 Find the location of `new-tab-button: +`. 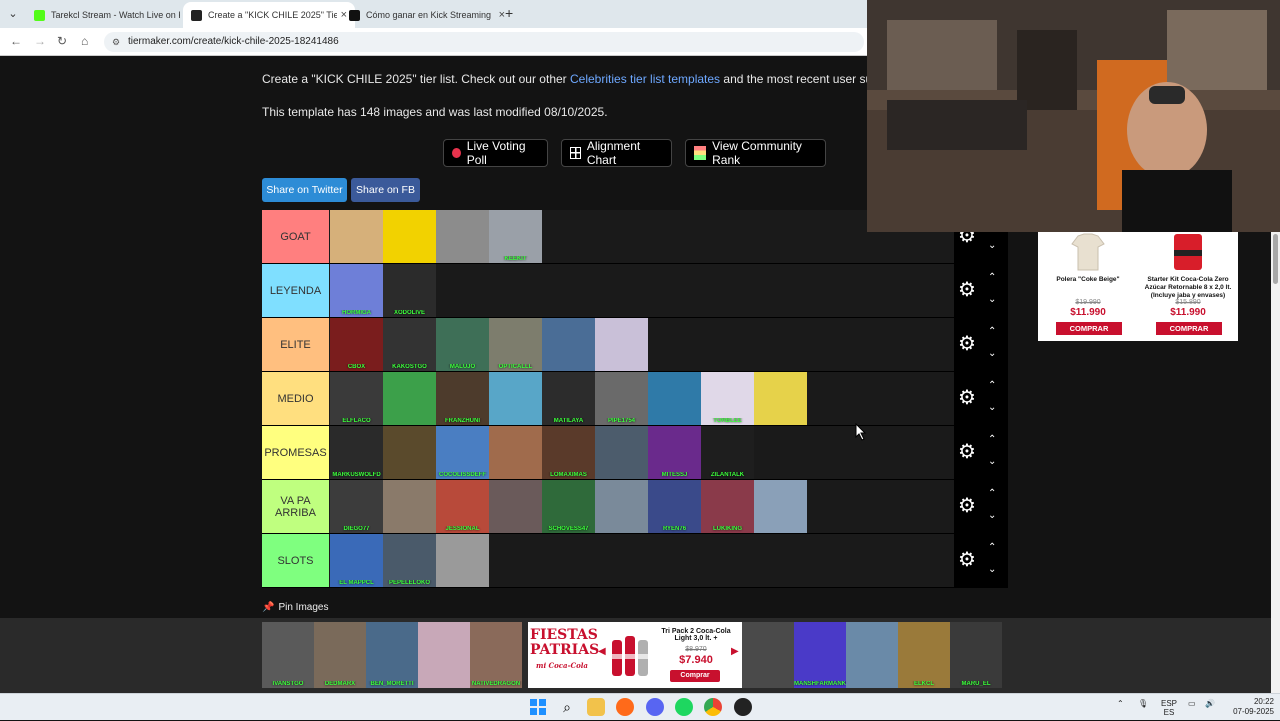

new-tab-button: + is located at coordinates (509, 13).